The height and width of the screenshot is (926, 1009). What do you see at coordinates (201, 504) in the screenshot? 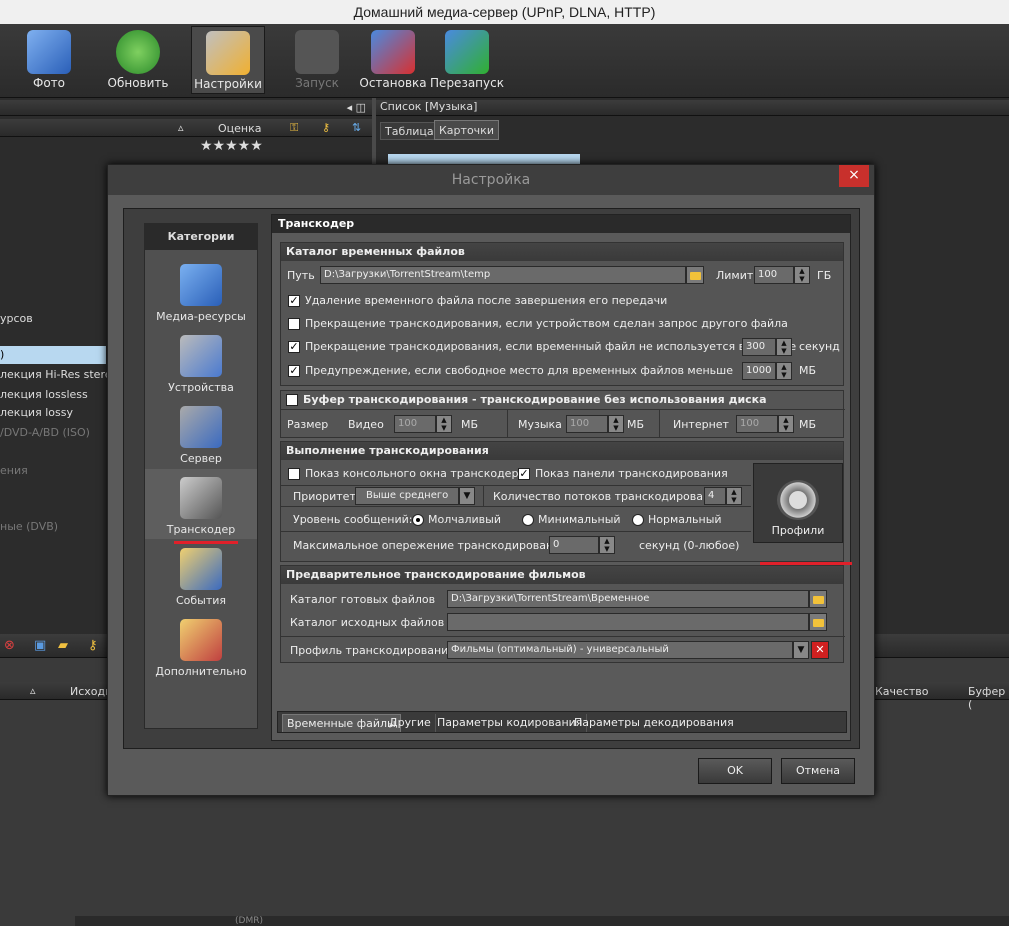
I see `category-transcoder: Транскодер` at bounding box center [201, 504].